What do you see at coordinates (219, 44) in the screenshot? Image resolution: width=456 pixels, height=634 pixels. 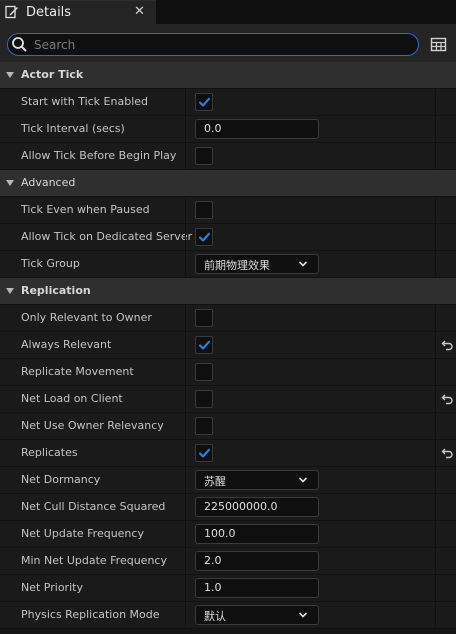 I see `search-input` at bounding box center [219, 44].